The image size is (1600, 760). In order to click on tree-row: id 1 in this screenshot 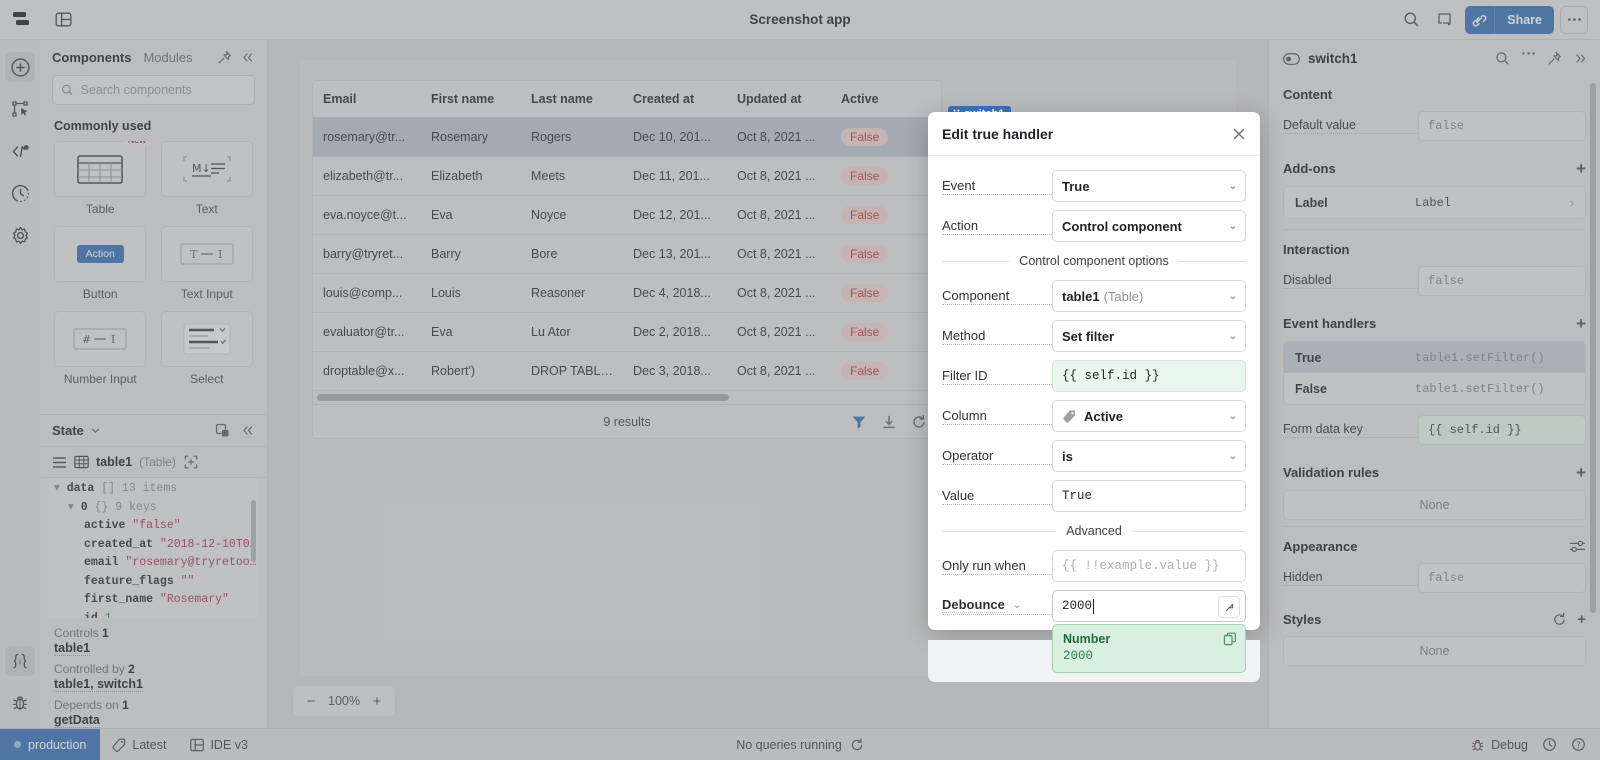, I will do `click(171, 614)`.